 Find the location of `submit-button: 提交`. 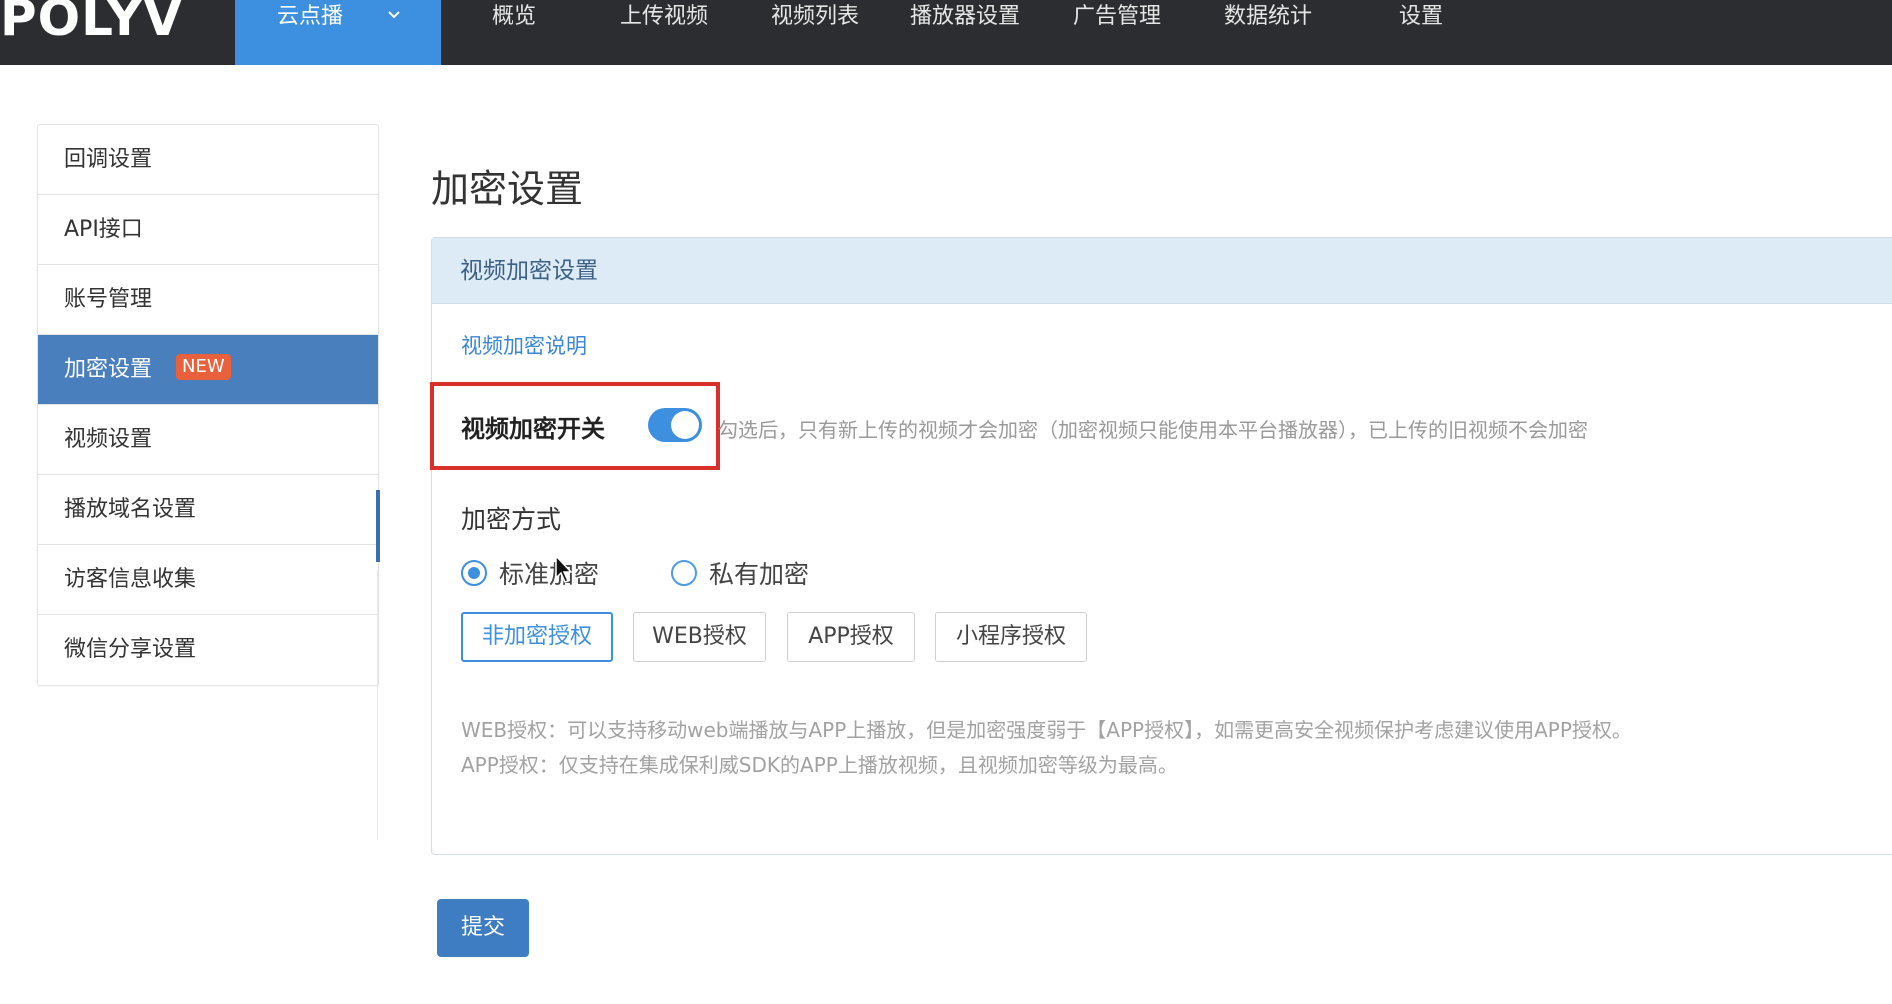

submit-button: 提交 is located at coordinates (483, 928).